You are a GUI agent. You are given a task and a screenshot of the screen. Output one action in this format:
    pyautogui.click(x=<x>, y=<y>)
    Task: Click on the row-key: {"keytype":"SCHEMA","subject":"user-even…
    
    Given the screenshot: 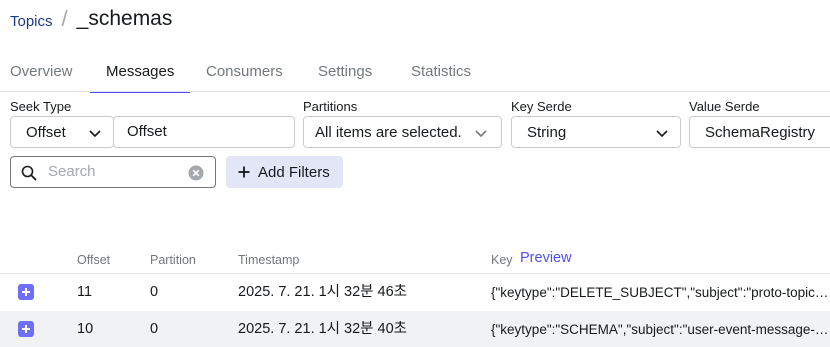 What is the action you would take?
    pyautogui.click(x=660, y=329)
    